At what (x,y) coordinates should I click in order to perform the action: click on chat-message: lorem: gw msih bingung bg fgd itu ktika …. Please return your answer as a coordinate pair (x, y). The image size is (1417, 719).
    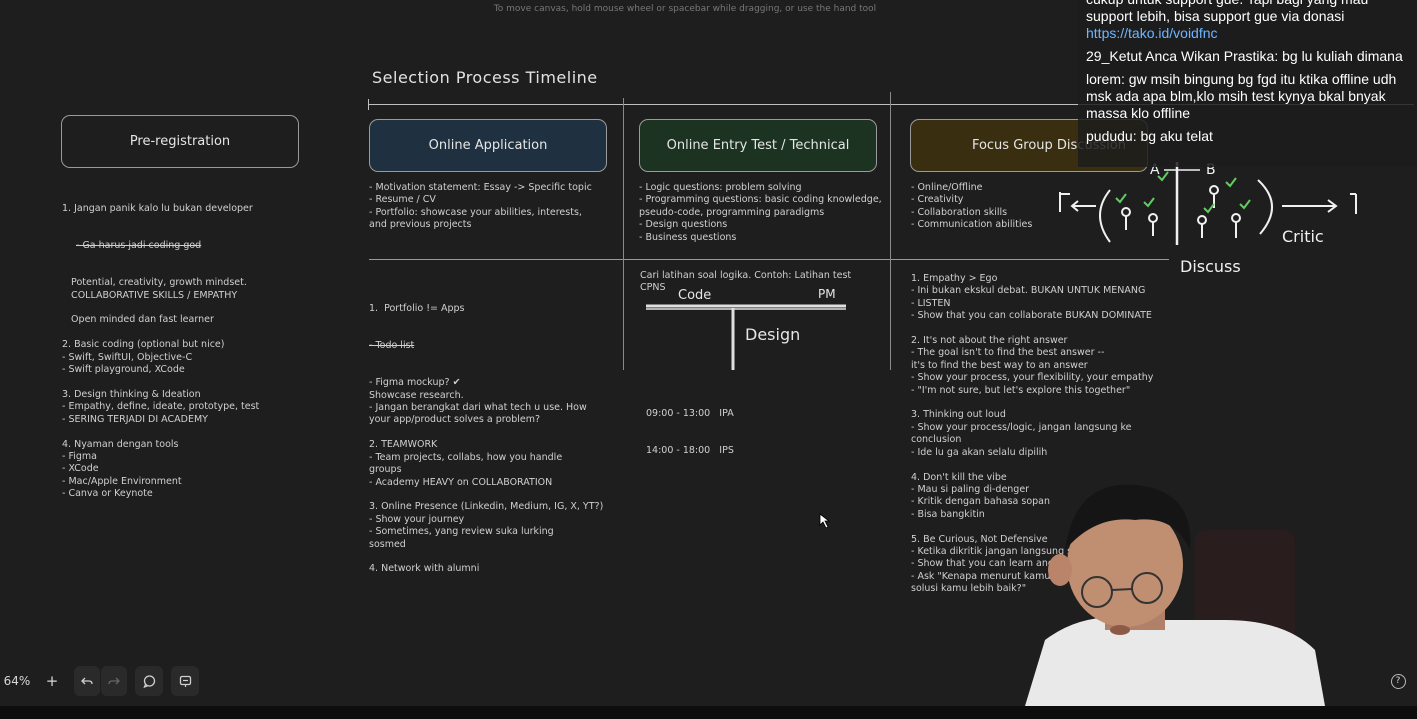
    Looking at the image, I should click on (1251, 96).